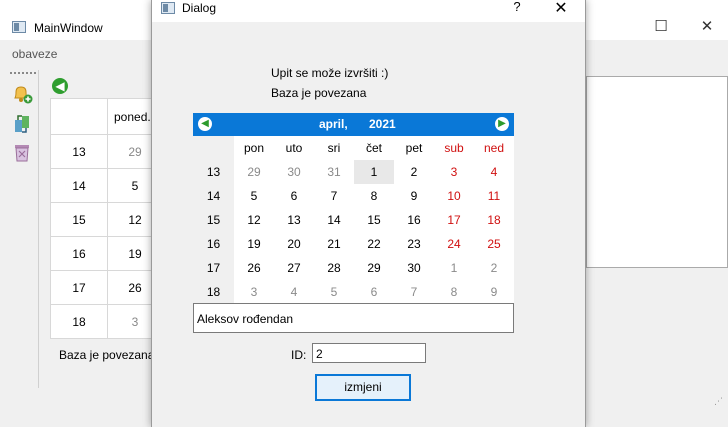 The height and width of the screenshot is (427, 728). I want to click on weekday-header: sri, so click(334, 148).